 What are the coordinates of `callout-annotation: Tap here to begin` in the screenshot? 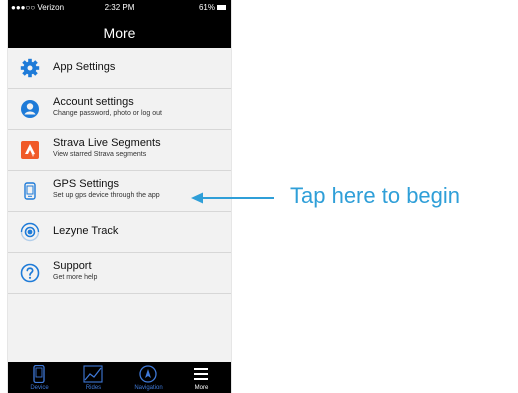 It's located at (354, 198).